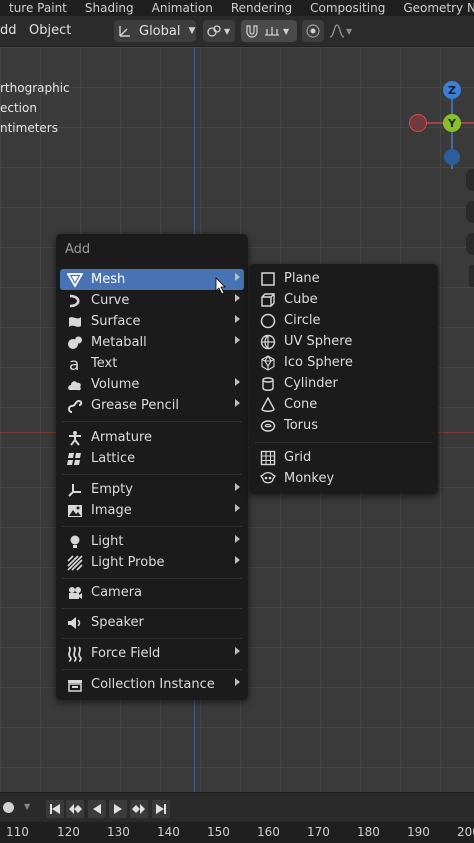 The width and height of the screenshot is (474, 843). What do you see at coordinates (301, 404) in the screenshot?
I see `mesh-item-label: Cone` at bounding box center [301, 404].